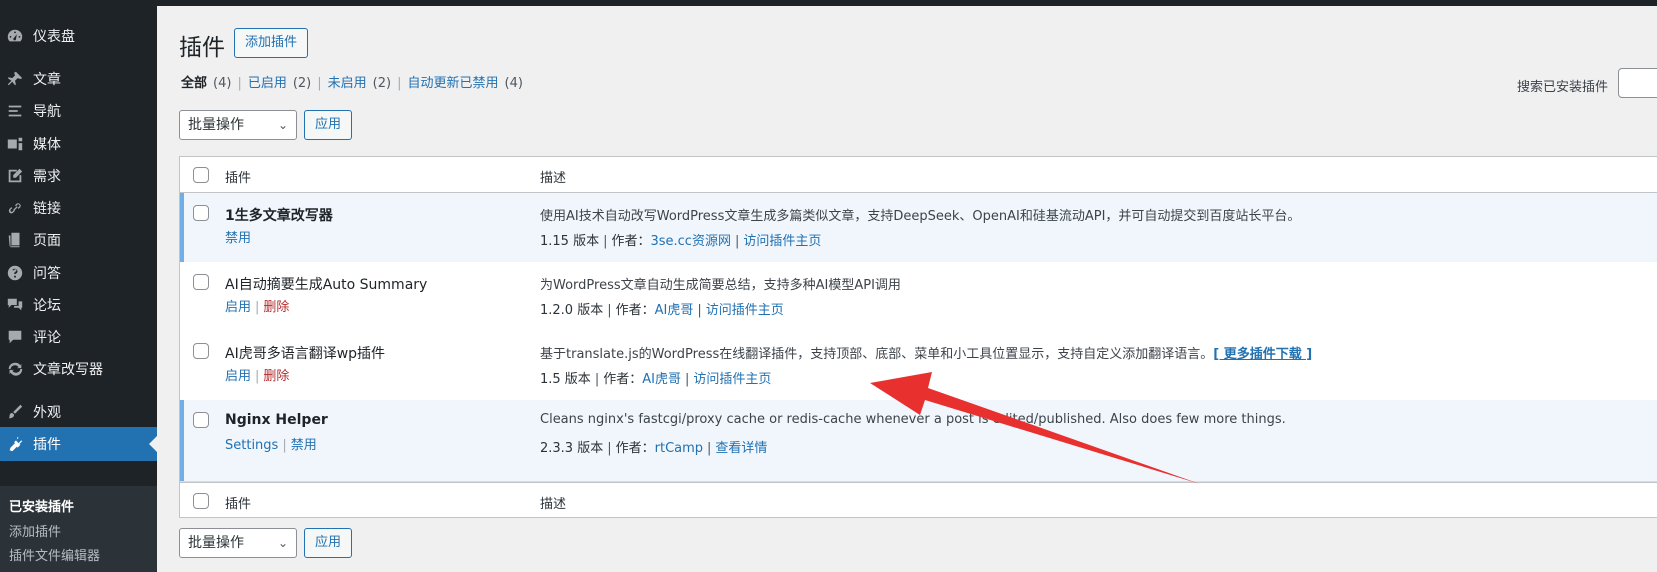 The image size is (1657, 572). Describe the element at coordinates (15, 369) in the screenshot. I see `refresh-icon` at that location.